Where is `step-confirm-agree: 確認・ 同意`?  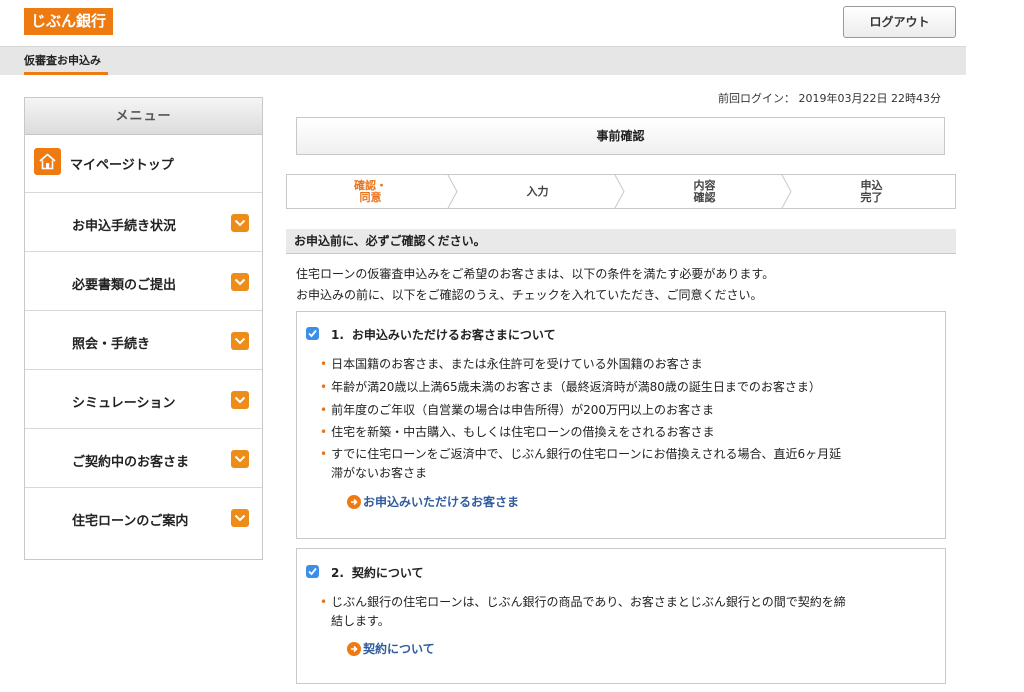
step-confirm-agree: 確認・ 同意 is located at coordinates (370, 191).